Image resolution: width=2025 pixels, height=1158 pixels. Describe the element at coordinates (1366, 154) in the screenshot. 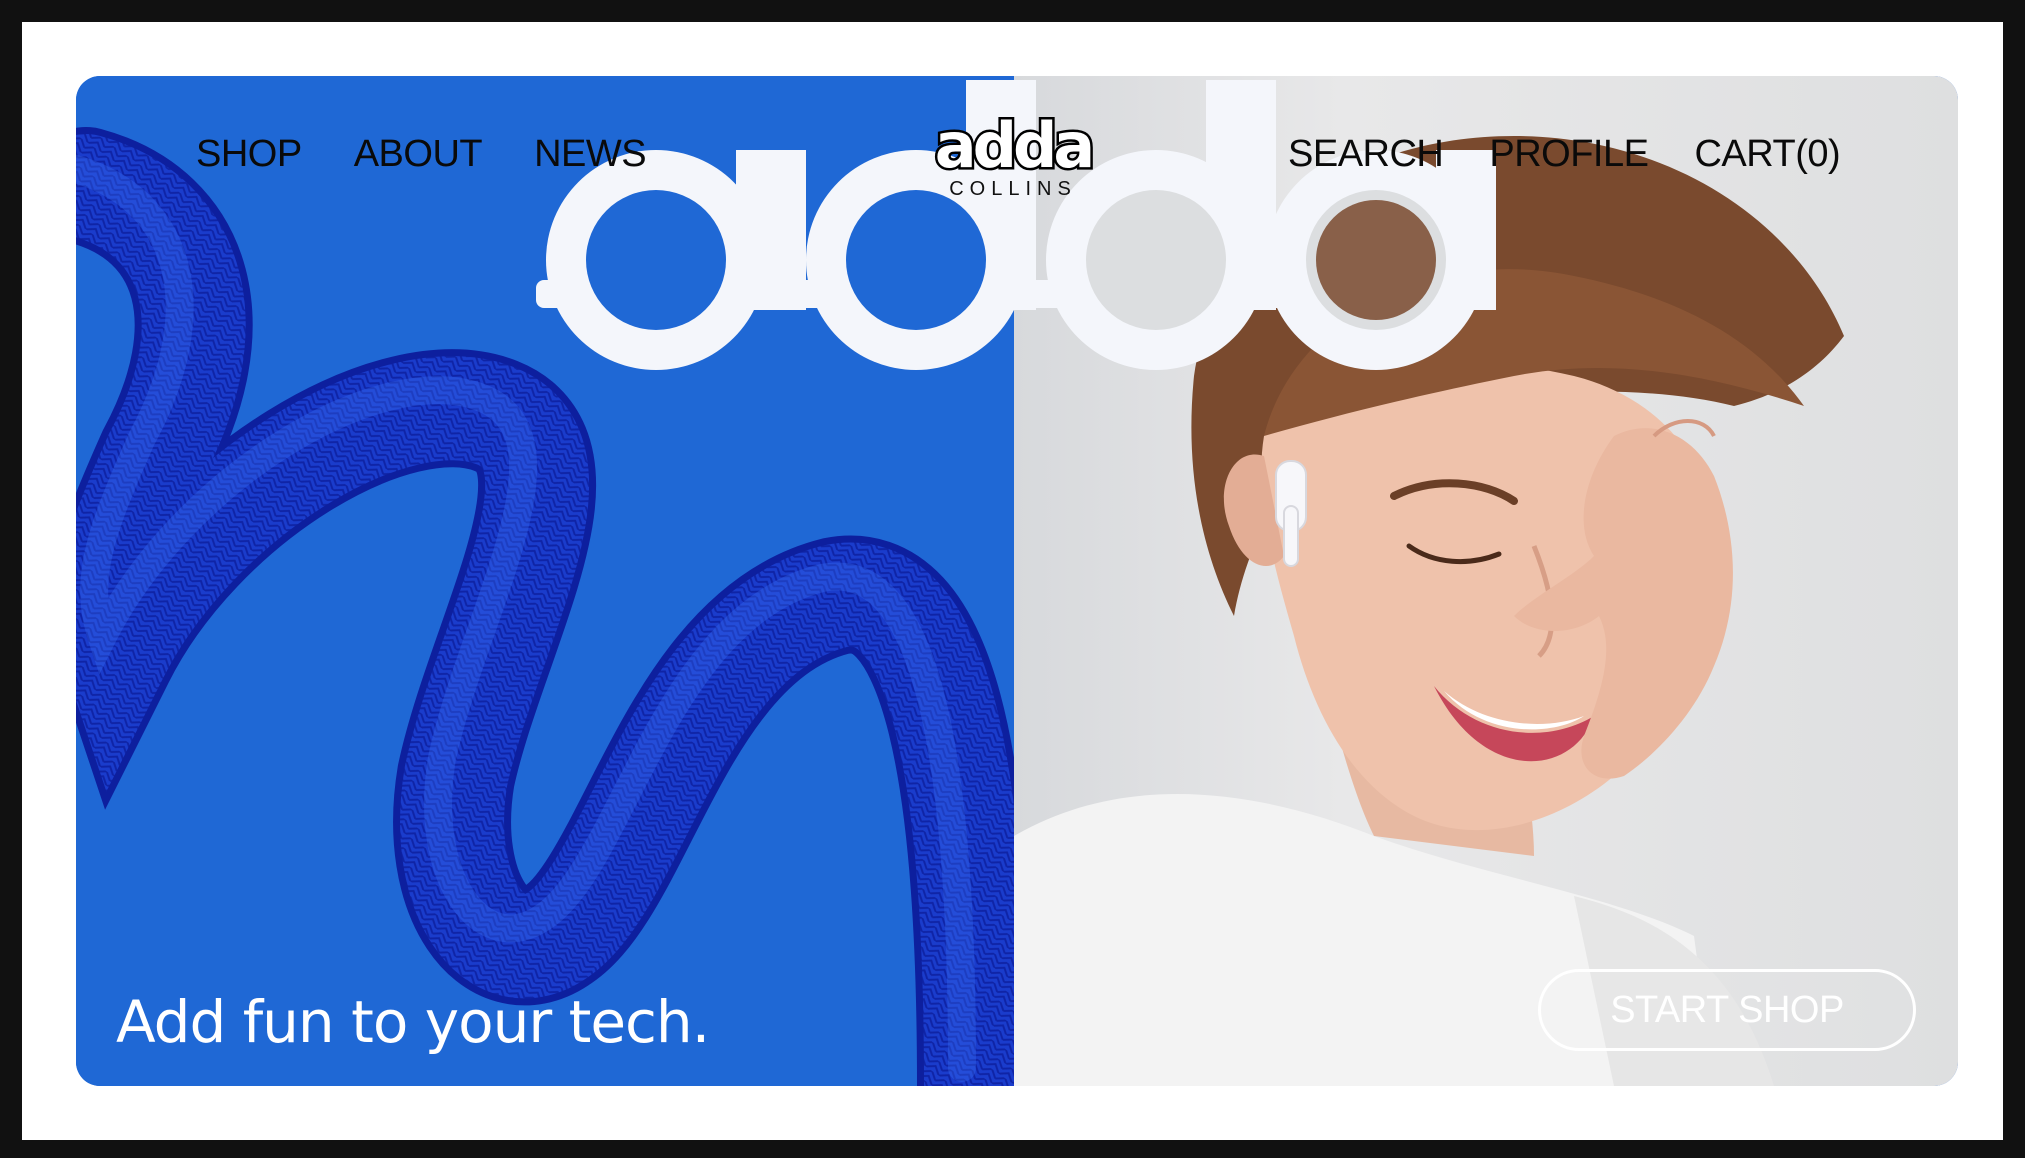

I see `nav-search: SEARCH` at that location.